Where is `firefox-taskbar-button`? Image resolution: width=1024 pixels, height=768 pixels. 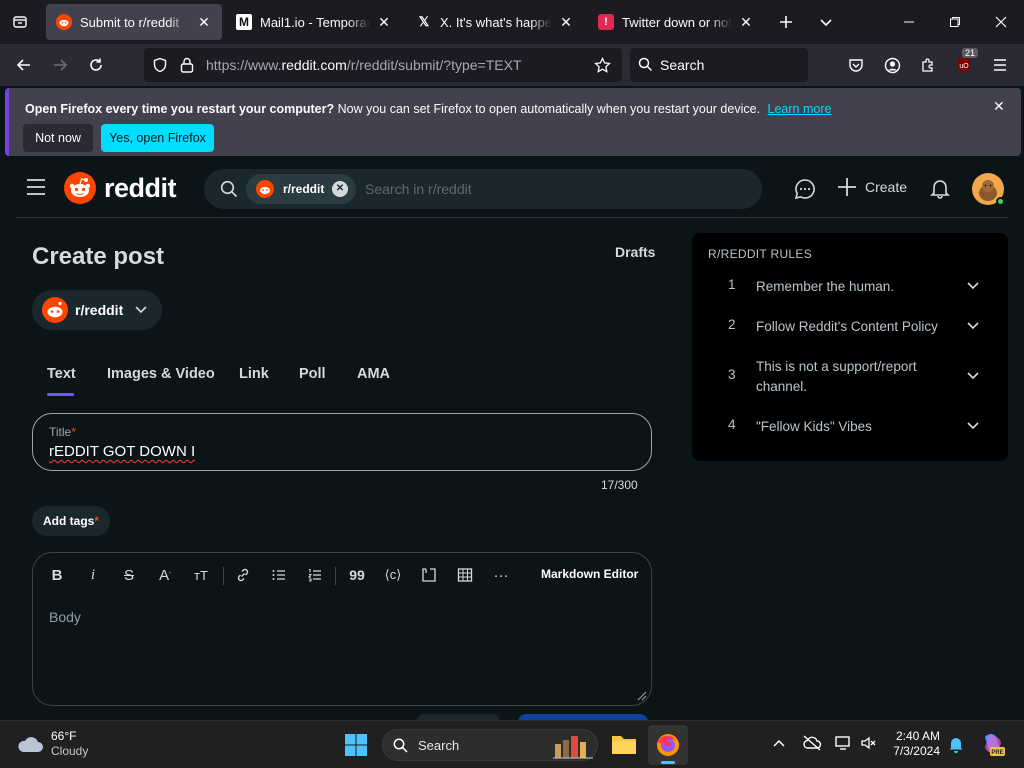
firefox-taskbar-button is located at coordinates (668, 745).